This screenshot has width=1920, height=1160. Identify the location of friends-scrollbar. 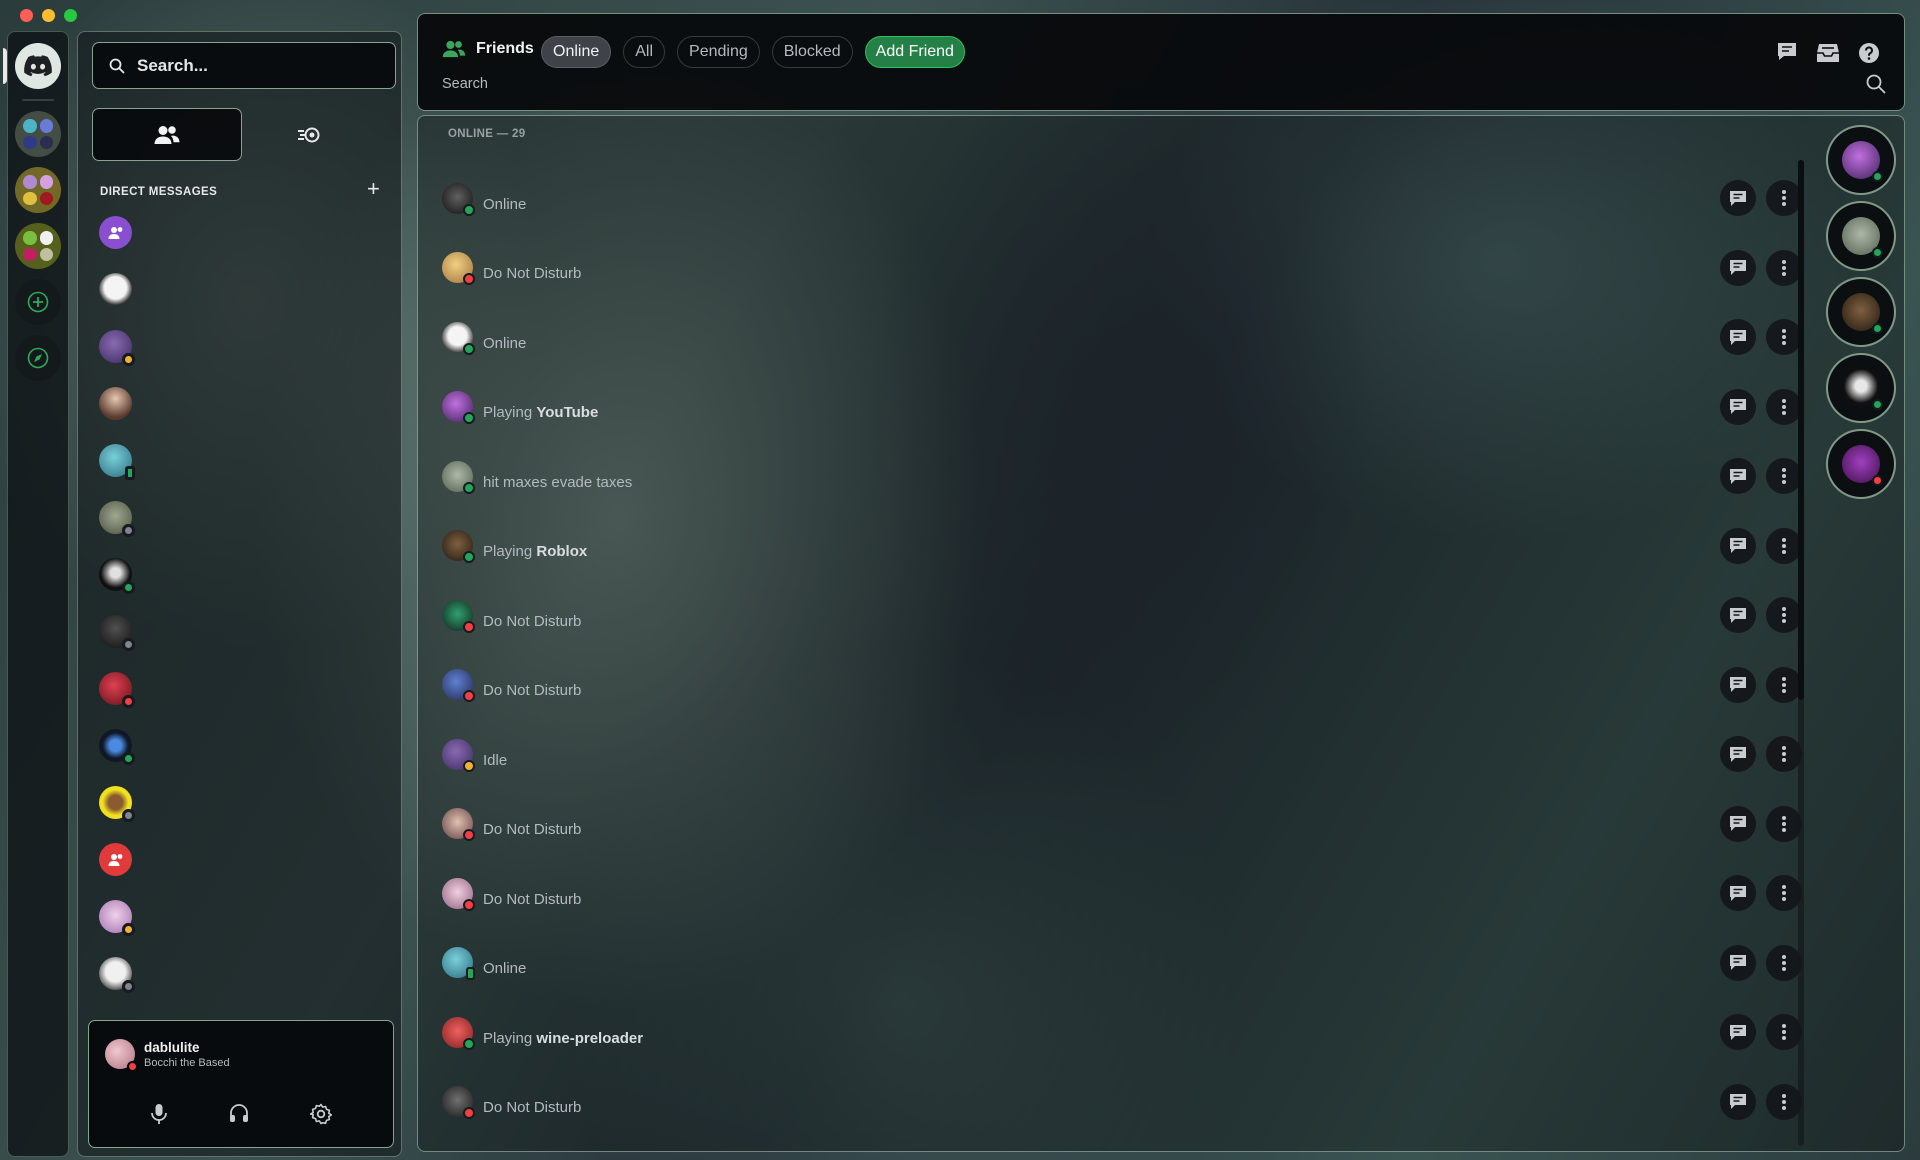
(1801, 653).